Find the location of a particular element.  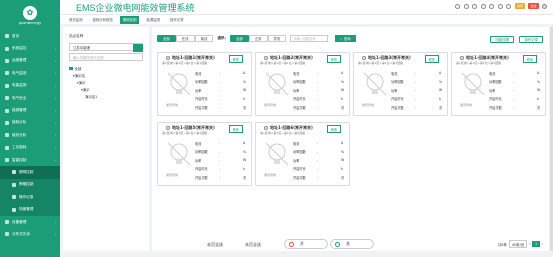

site-panel-title: 站点名称 is located at coordinates (76, 36).